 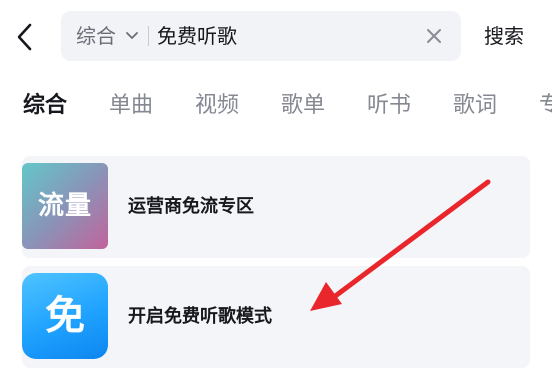 I want to click on search-bar: 综合 免费听歌, so click(x=261, y=36).